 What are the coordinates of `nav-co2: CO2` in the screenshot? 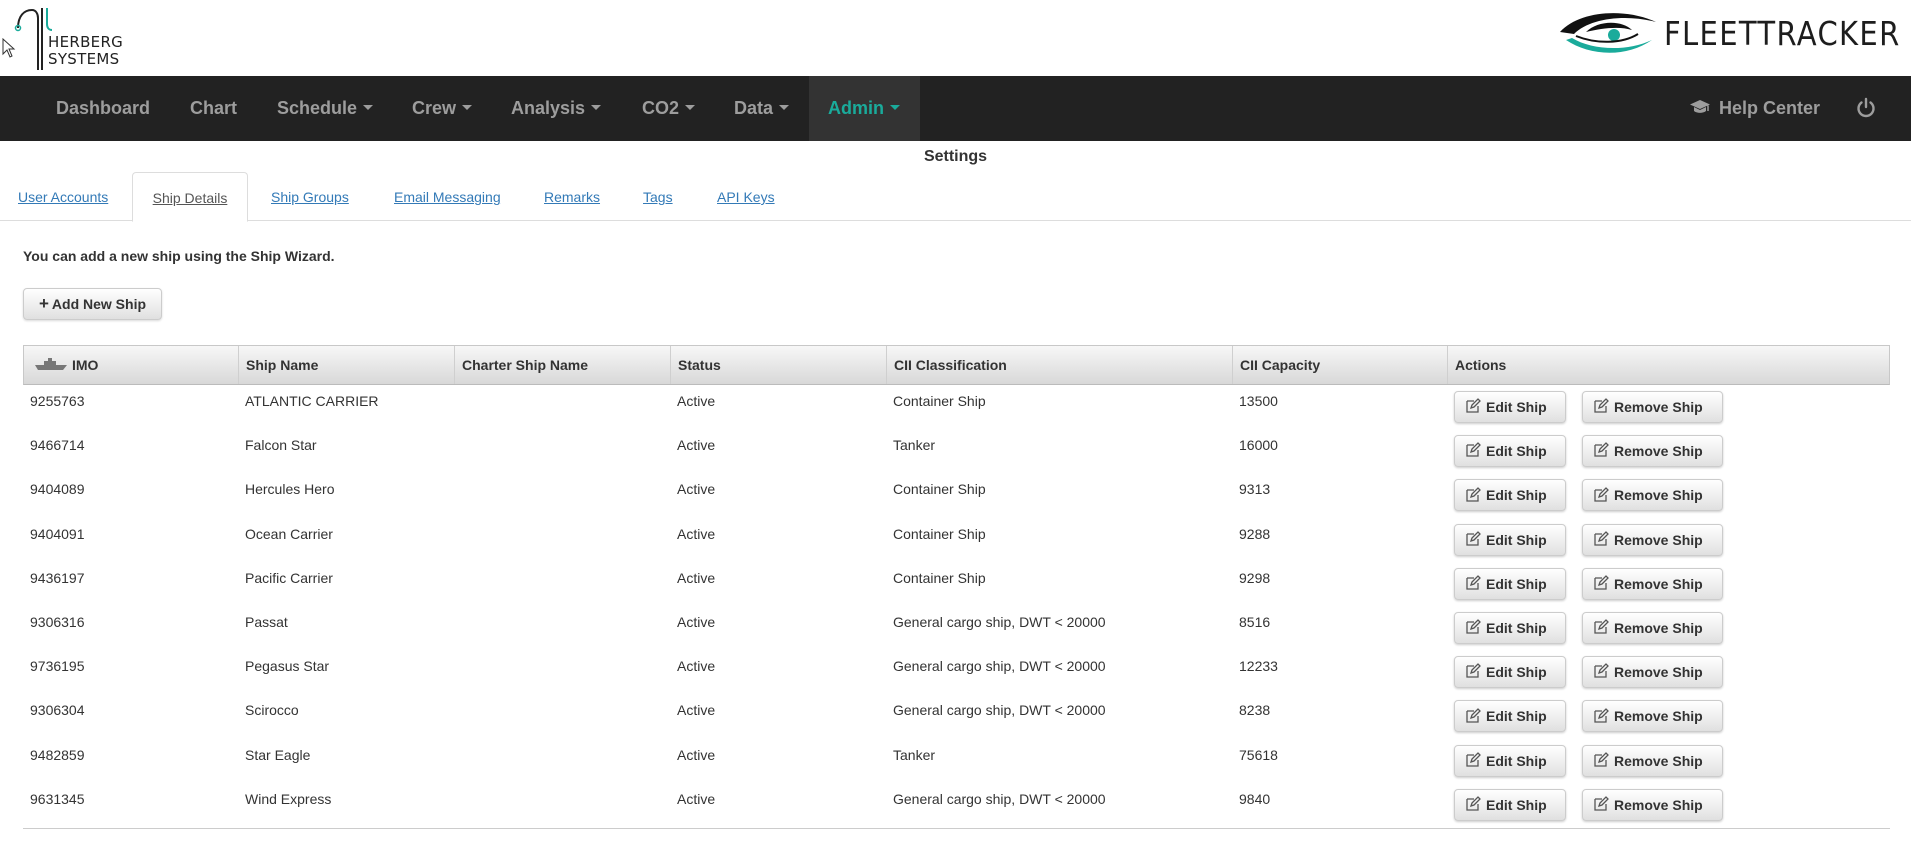 It's located at (668, 108).